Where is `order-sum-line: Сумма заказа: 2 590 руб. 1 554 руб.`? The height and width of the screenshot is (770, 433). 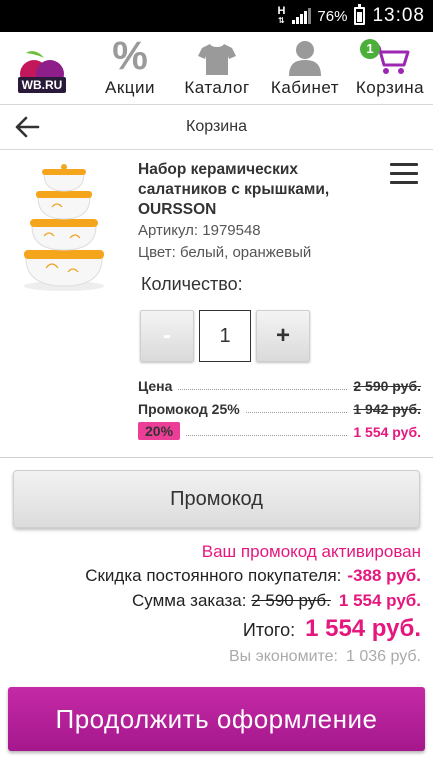 order-sum-line: Сумма заказа: 2 590 руб. 1 554 руб. is located at coordinates (276, 601).